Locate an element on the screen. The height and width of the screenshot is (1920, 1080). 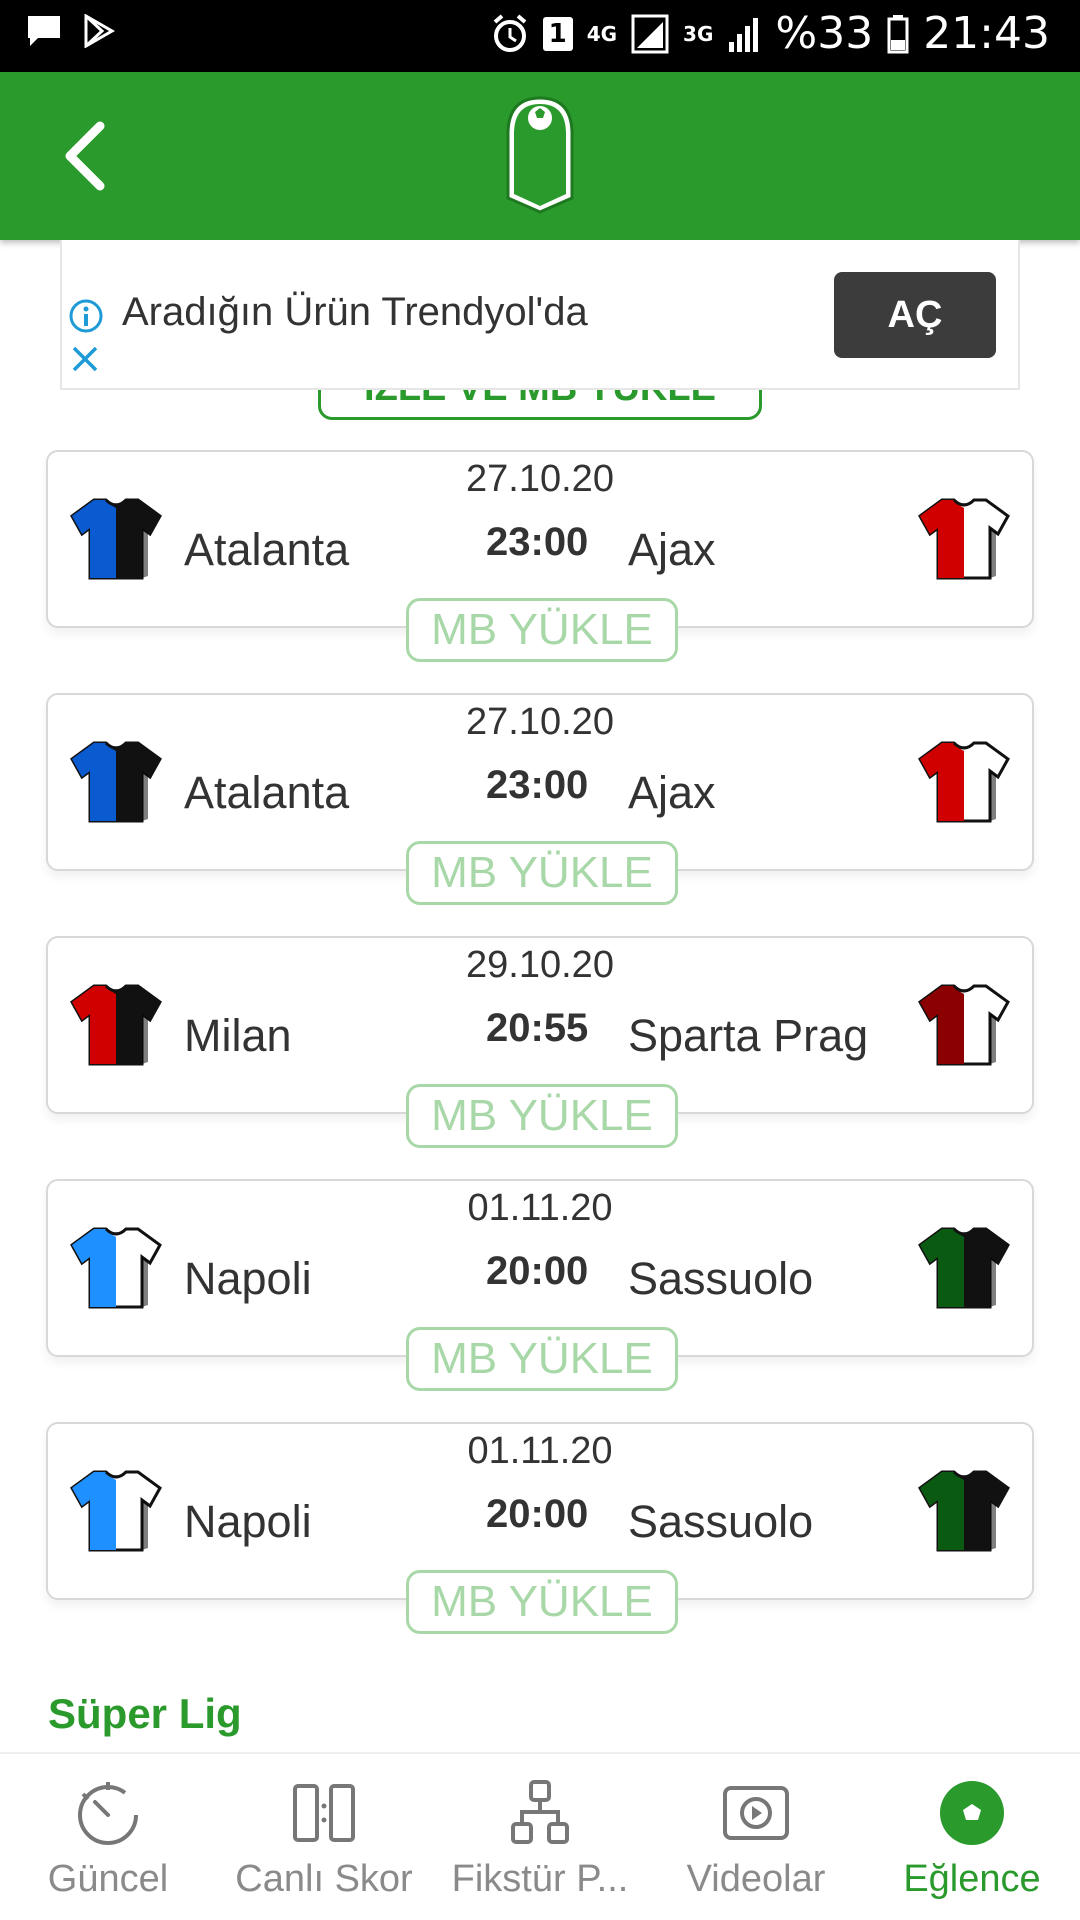
nav-label: Güncel is located at coordinates (108, 1879).